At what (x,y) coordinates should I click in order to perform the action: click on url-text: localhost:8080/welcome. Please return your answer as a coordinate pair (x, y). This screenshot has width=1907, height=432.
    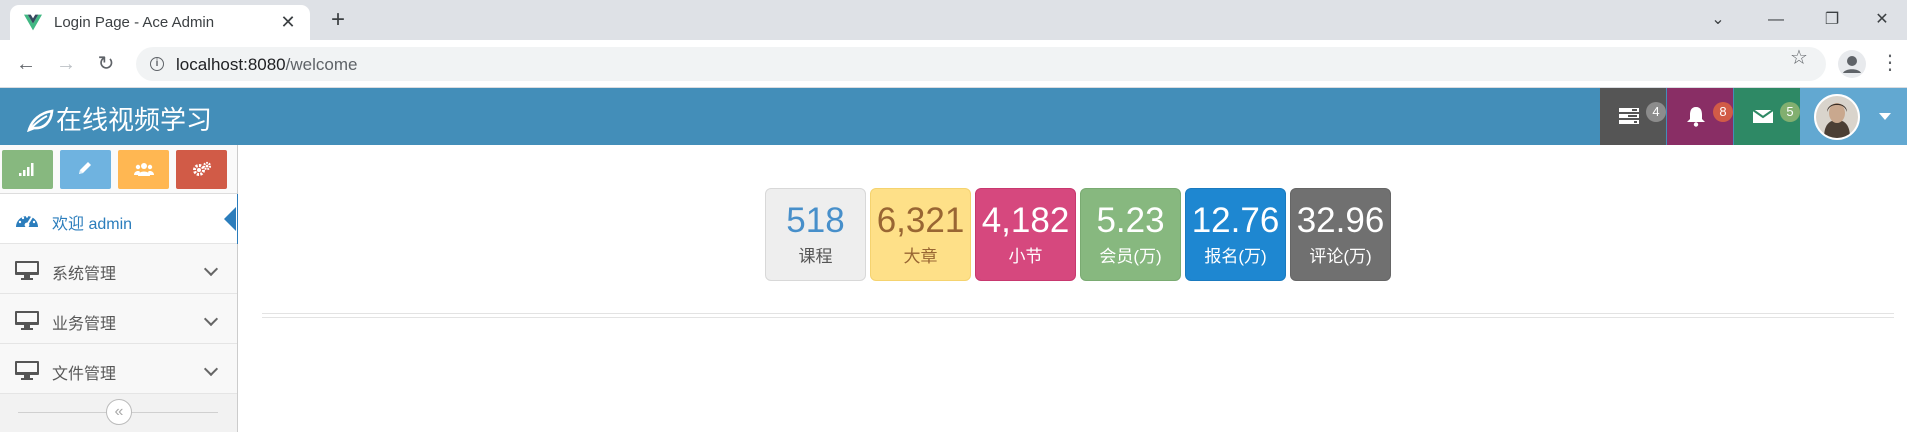
    Looking at the image, I should click on (267, 64).